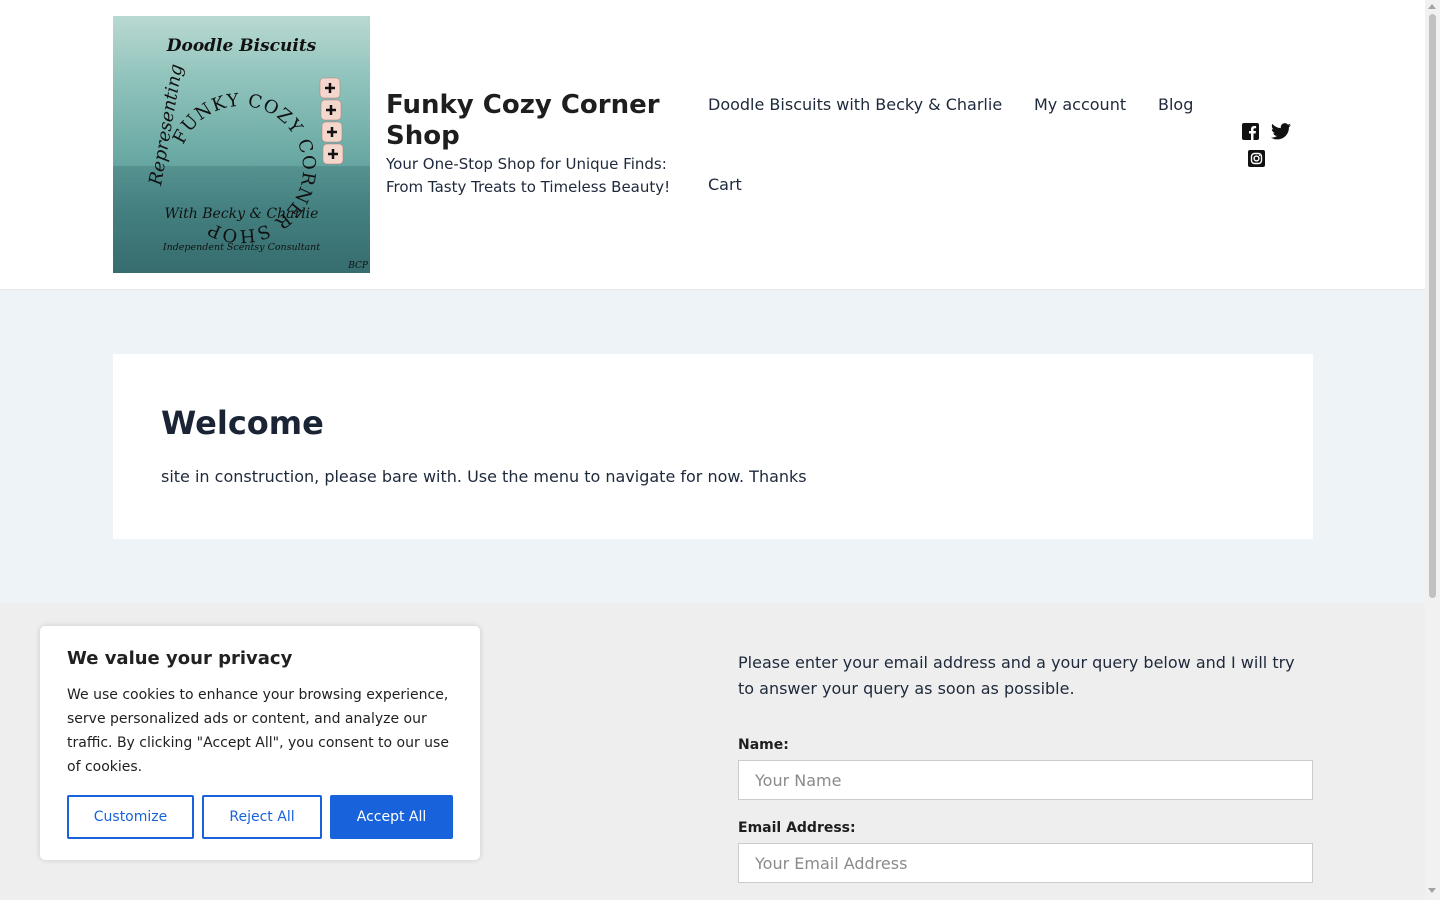 This screenshot has width=1440, height=900. I want to click on email-label: Email Address:, so click(797, 828).